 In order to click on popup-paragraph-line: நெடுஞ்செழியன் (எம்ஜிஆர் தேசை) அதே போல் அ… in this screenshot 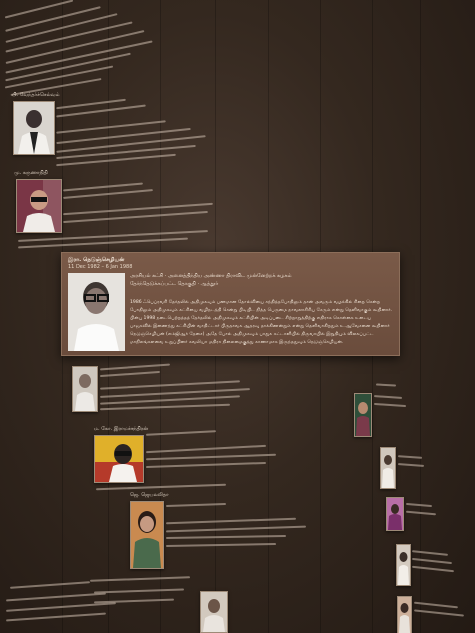, I will do `click(252, 334)`.